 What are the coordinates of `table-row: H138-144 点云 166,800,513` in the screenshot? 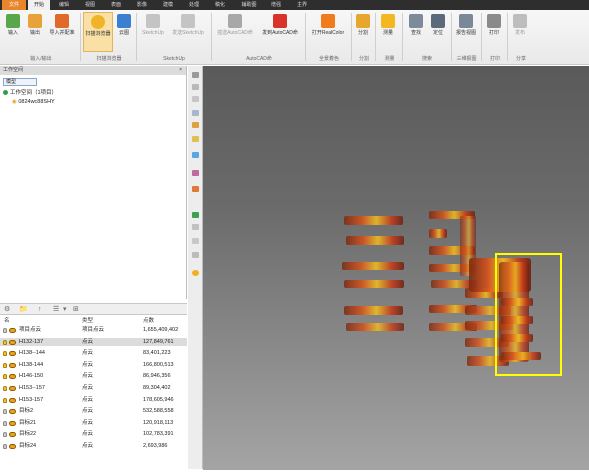 It's located at (93, 365).